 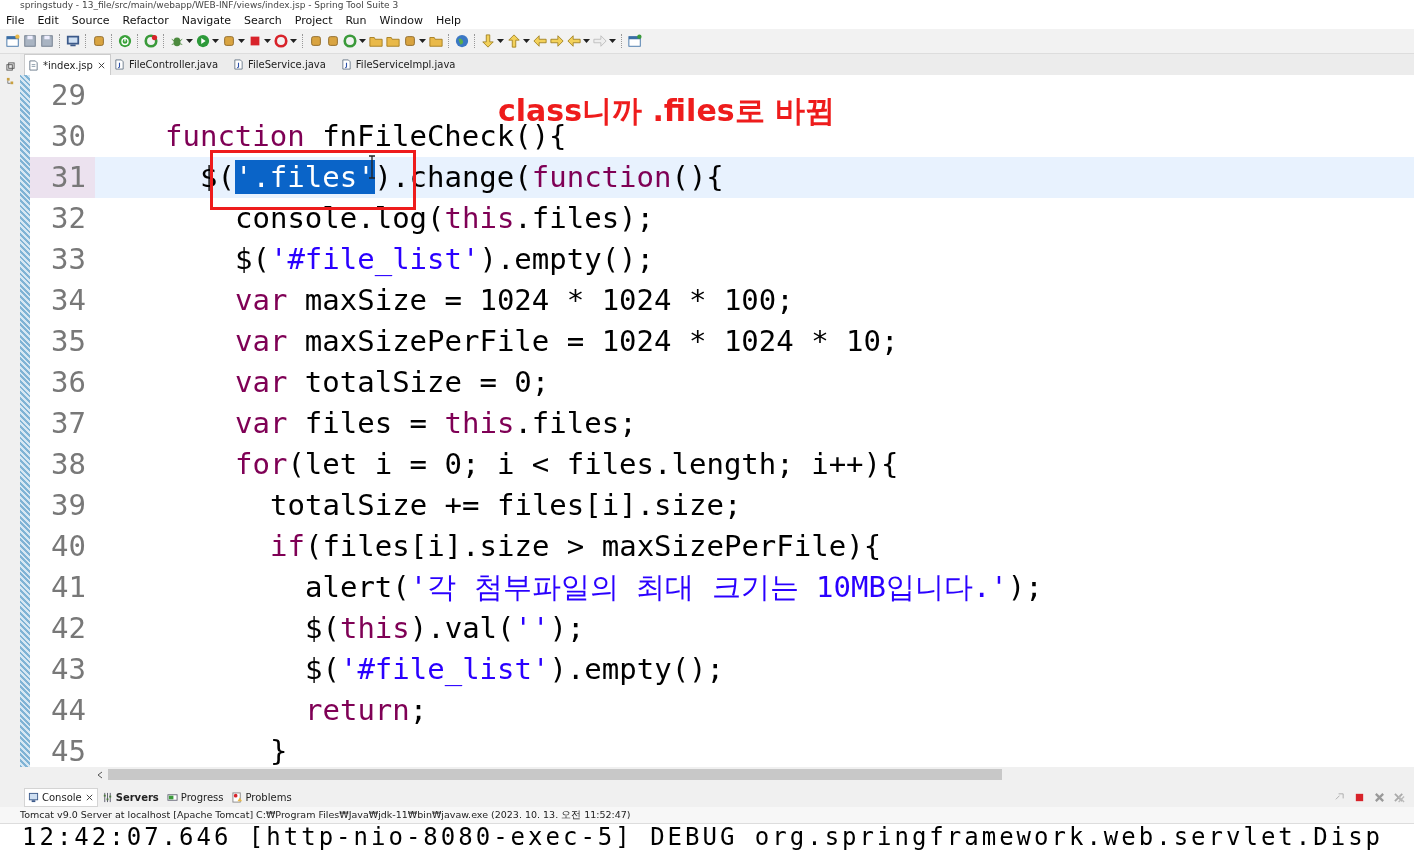 I want to click on menu-item: Navigate, so click(x=206, y=20).